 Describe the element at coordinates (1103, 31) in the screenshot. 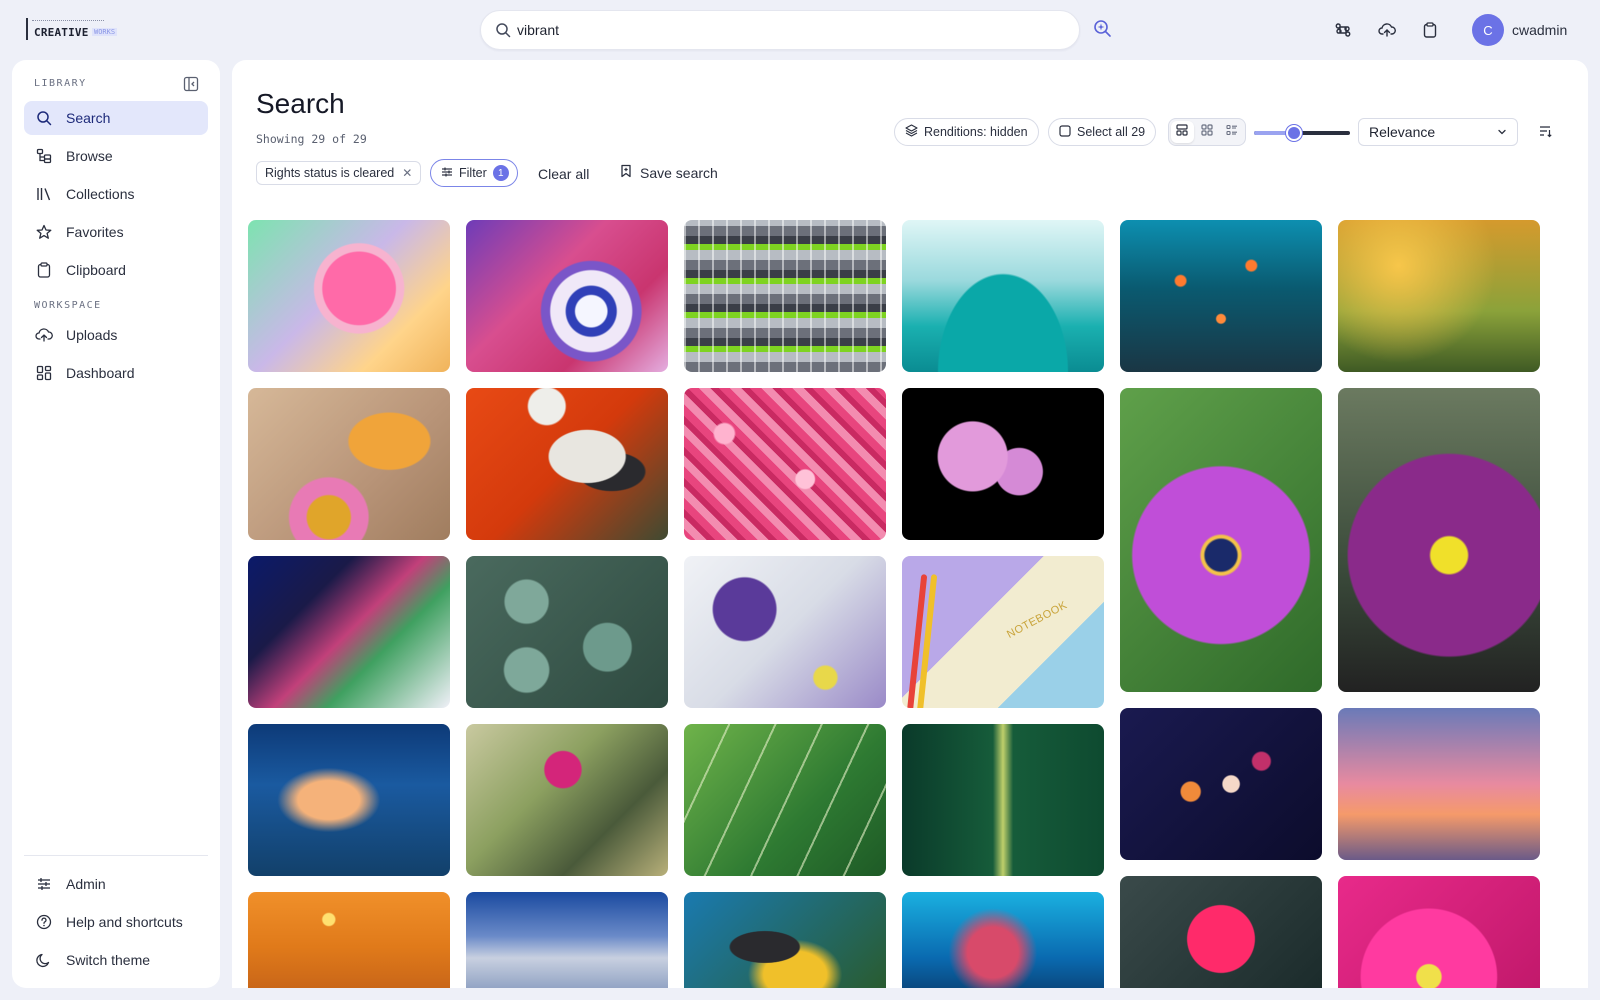

I see `visual-search-icon` at that location.